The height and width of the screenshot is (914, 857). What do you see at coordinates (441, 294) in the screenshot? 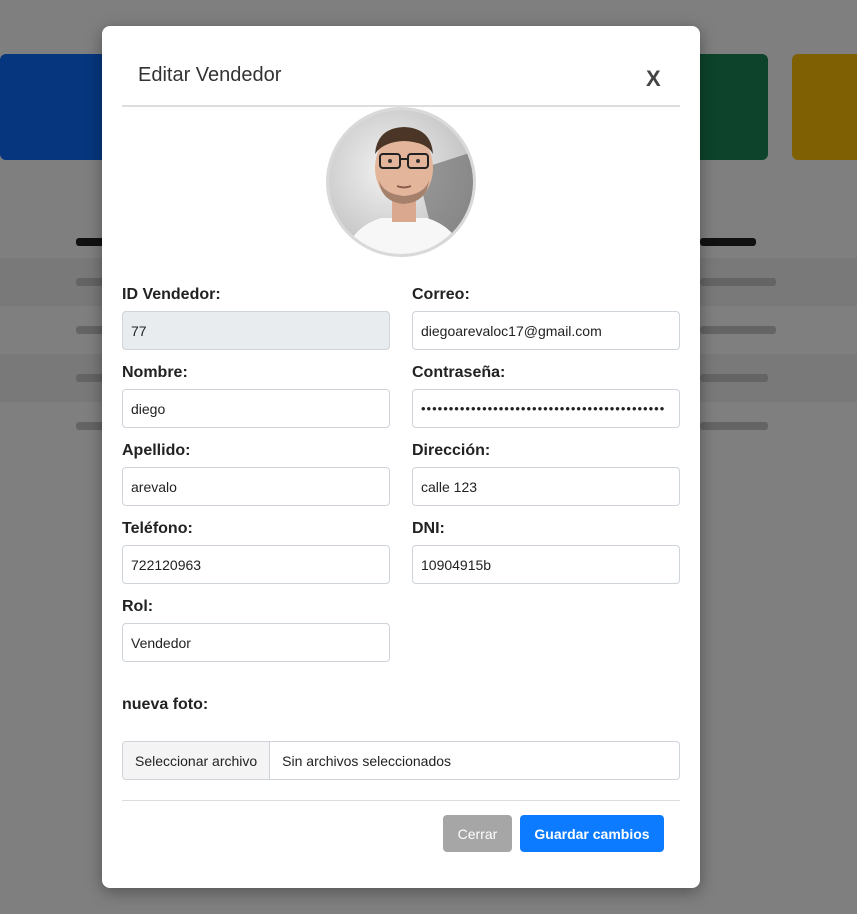
I see `correo-label: Correo:` at bounding box center [441, 294].